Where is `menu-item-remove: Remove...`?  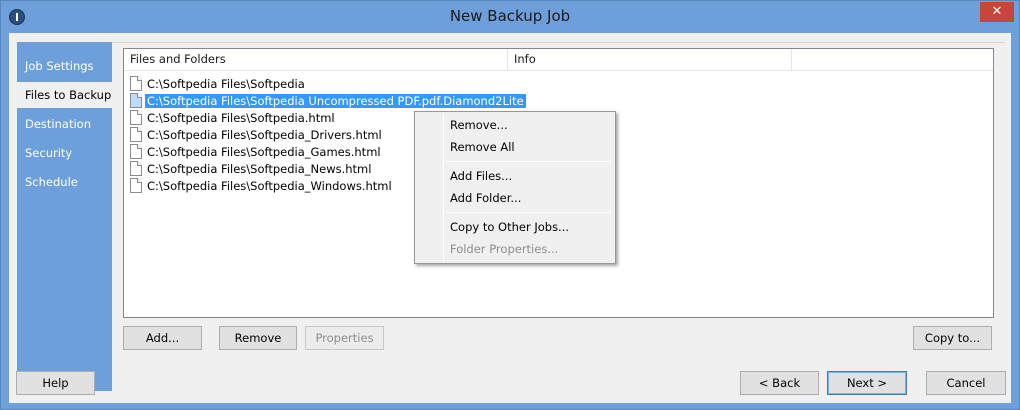 menu-item-remove: Remove... is located at coordinates (515, 125).